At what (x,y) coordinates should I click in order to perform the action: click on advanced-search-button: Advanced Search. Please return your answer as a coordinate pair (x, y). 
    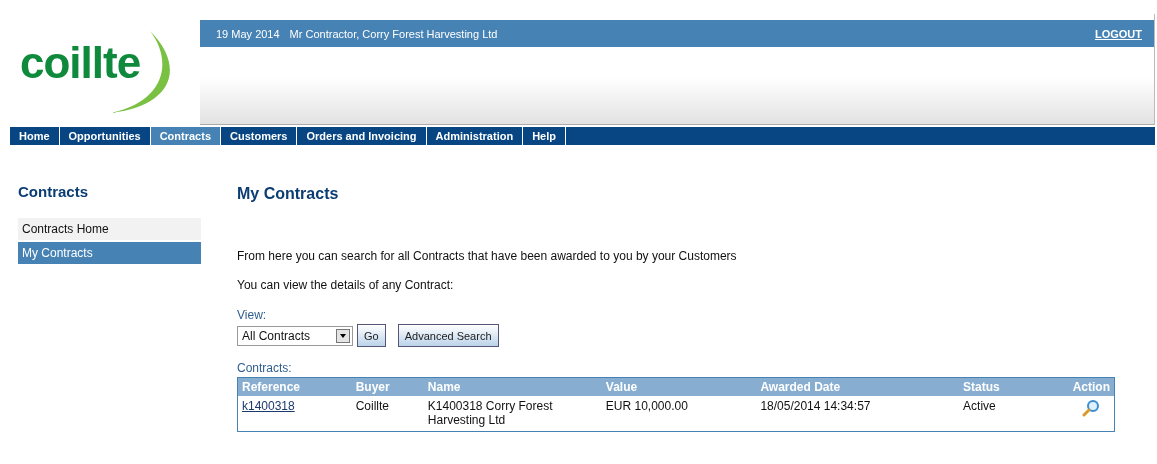
    Looking at the image, I should click on (448, 335).